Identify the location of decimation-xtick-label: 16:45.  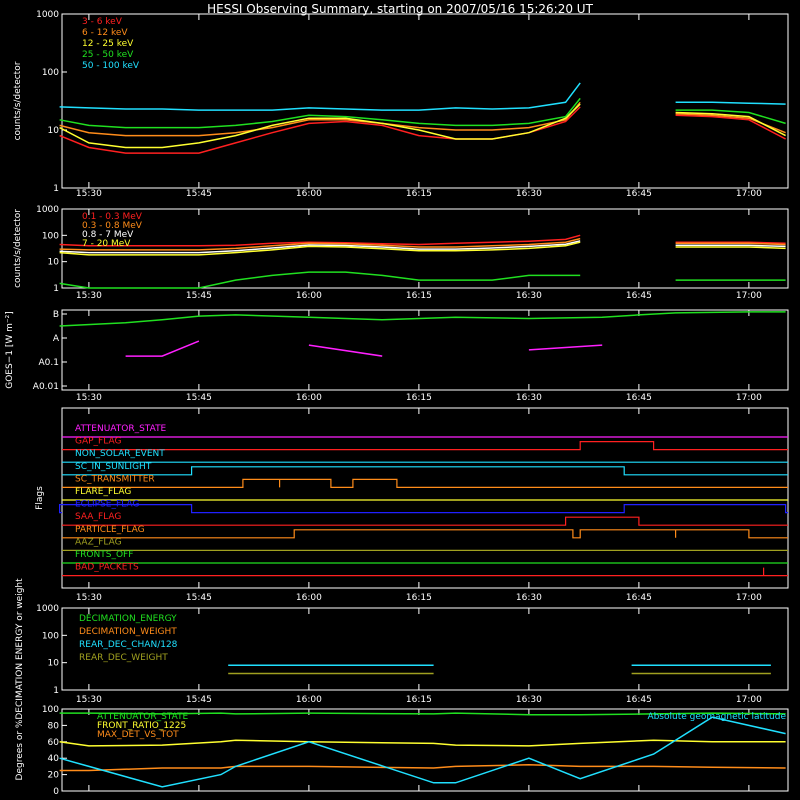
(639, 700).